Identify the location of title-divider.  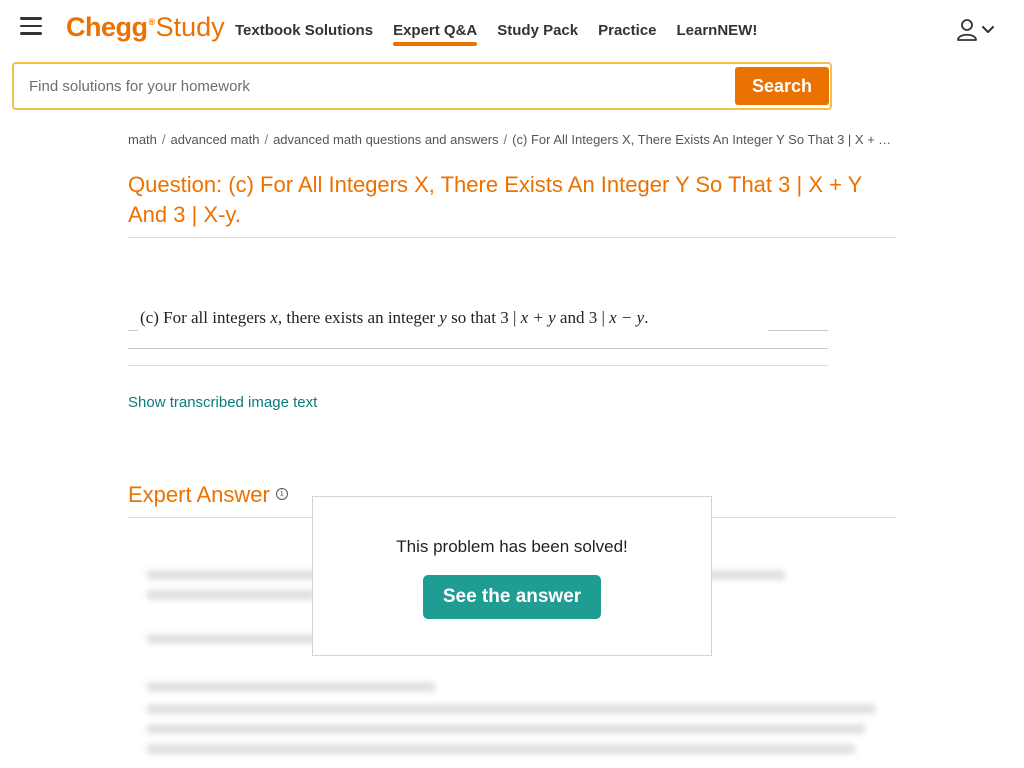
(512, 237).